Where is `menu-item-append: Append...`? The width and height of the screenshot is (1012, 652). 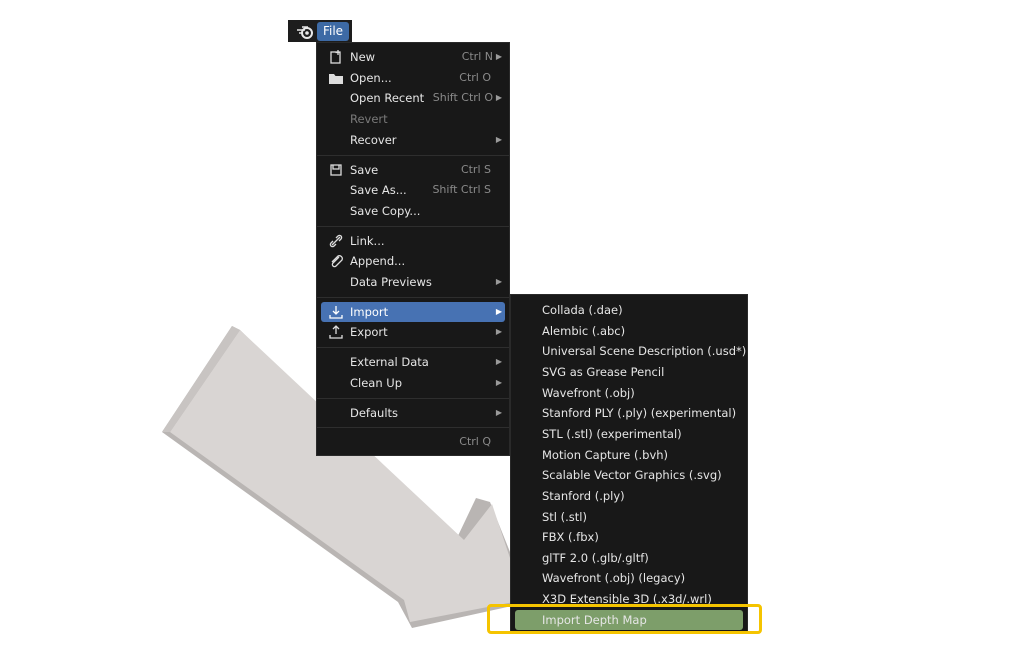 menu-item-append: Append... is located at coordinates (413, 261).